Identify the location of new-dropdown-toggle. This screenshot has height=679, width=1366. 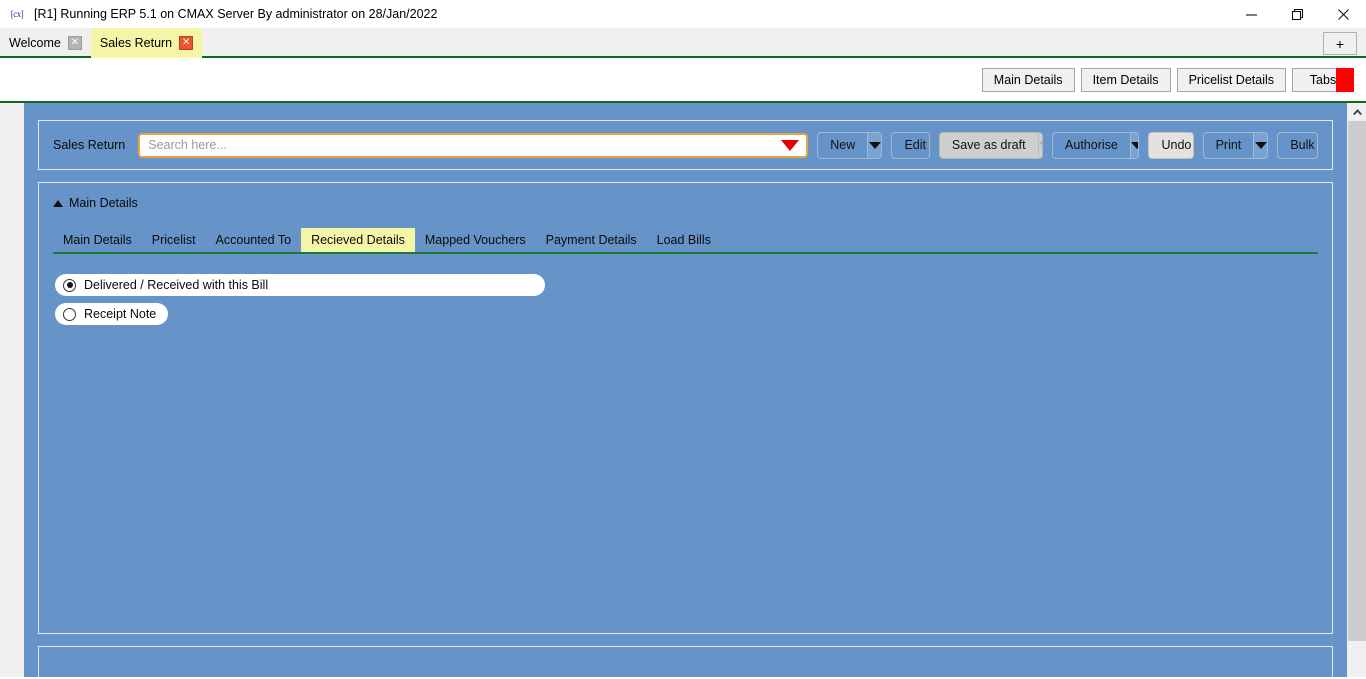
(874, 145).